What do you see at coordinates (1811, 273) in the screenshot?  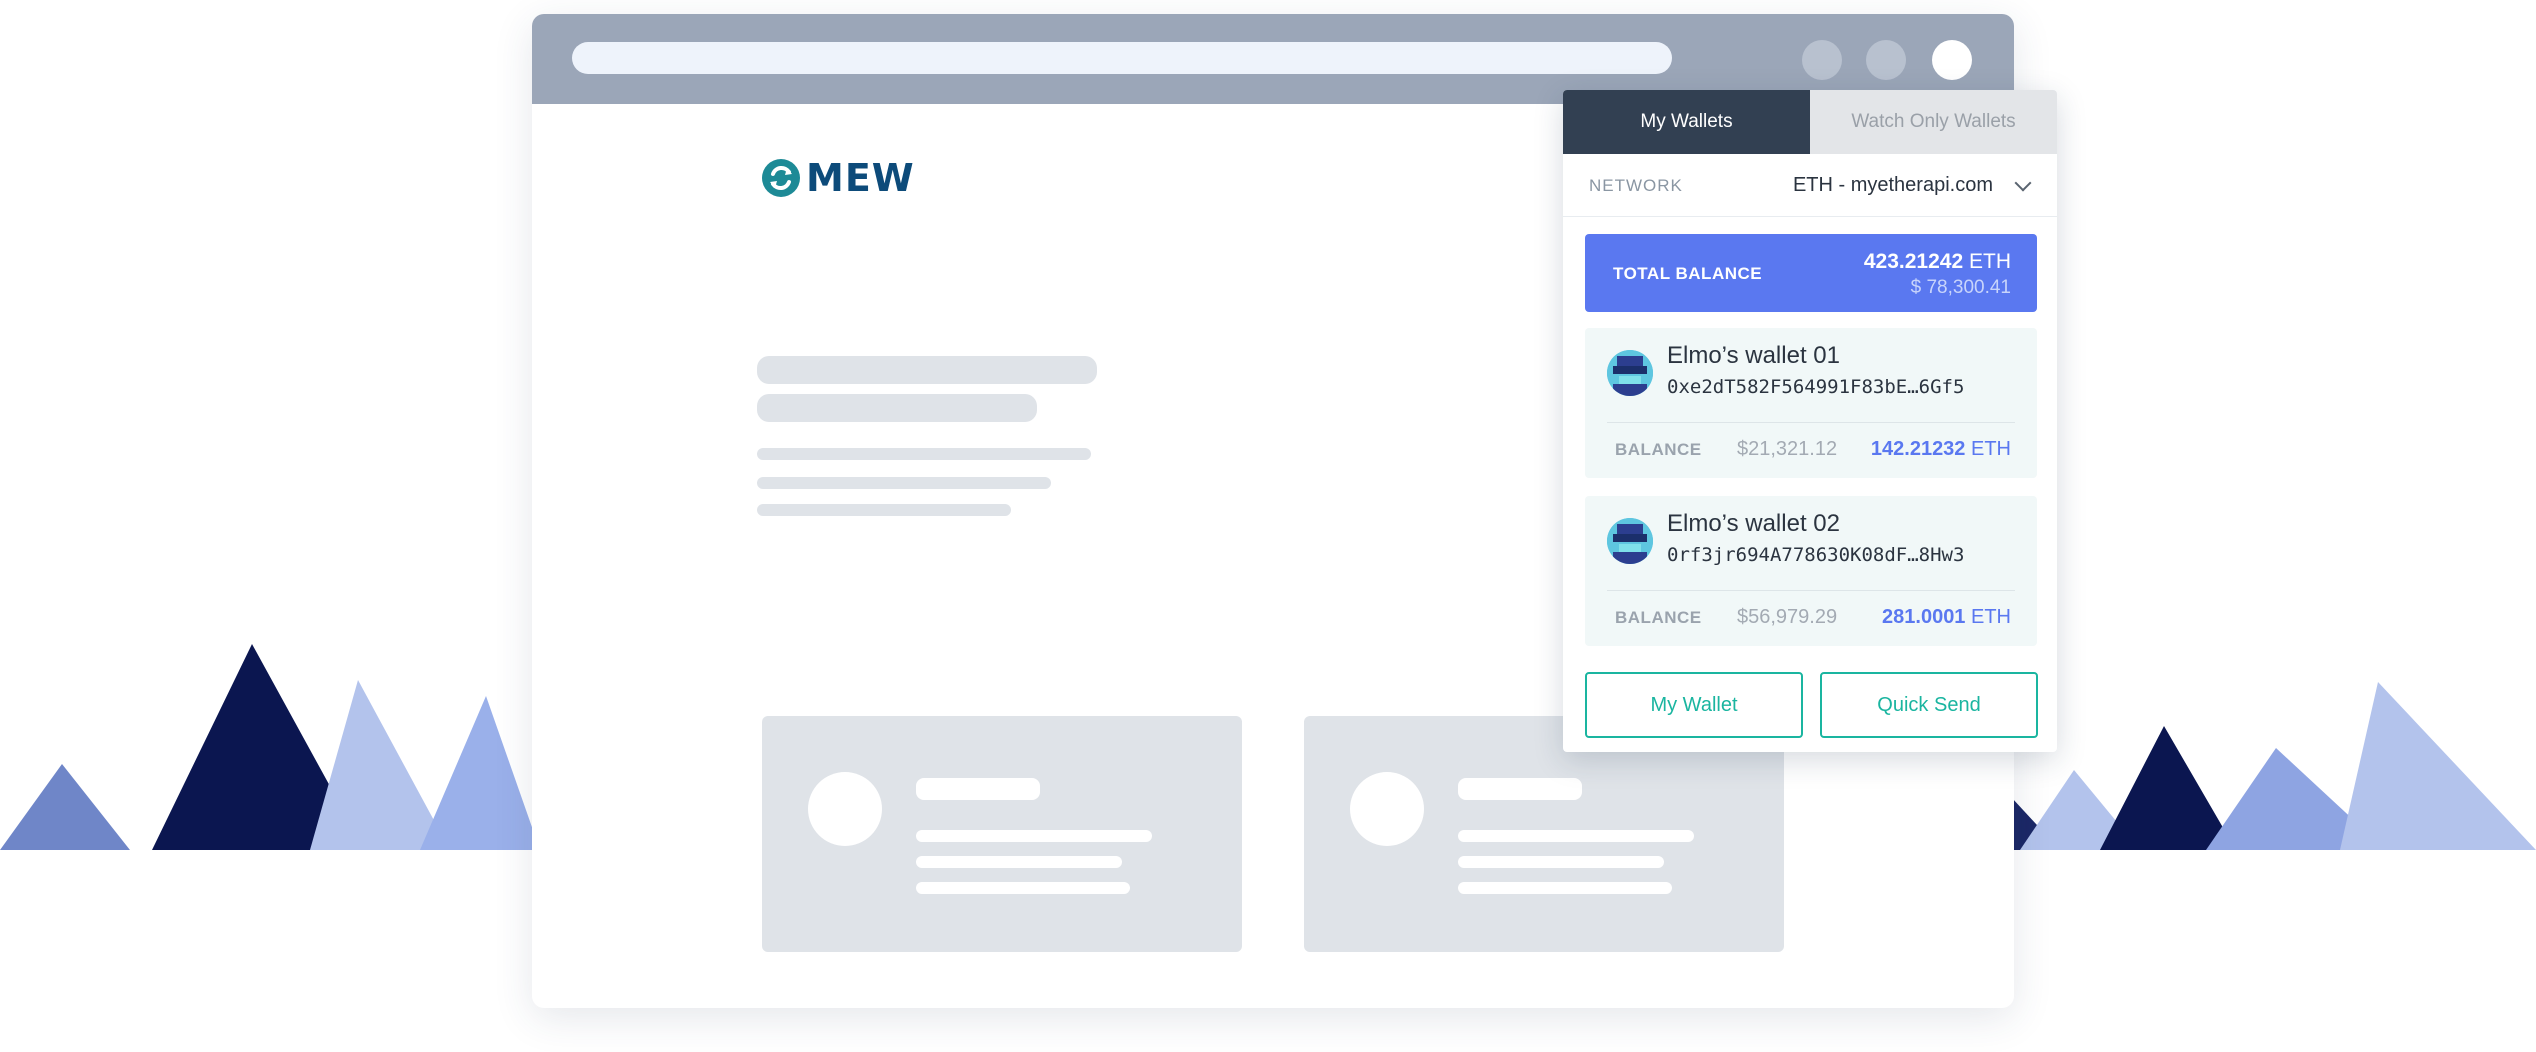 I see `total-balance-card: TOTAL BALANCE 423.21242 ETH $ 78,300.41` at bounding box center [1811, 273].